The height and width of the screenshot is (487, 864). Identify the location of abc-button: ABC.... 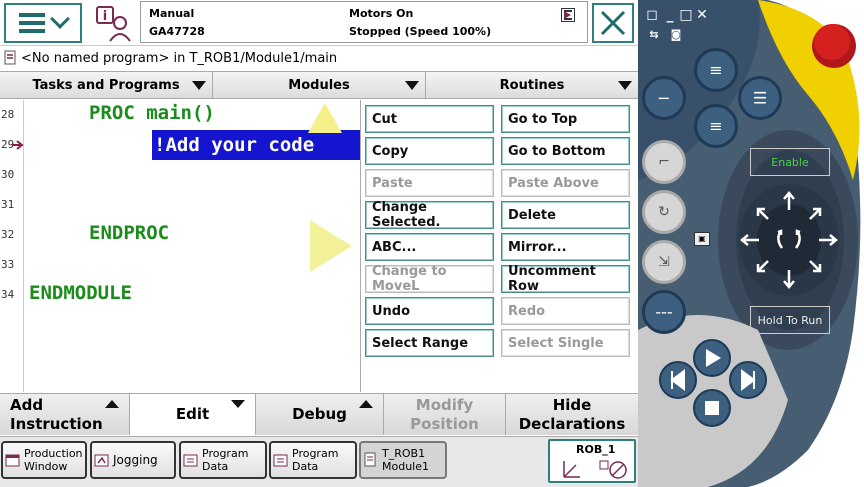
(429, 247).